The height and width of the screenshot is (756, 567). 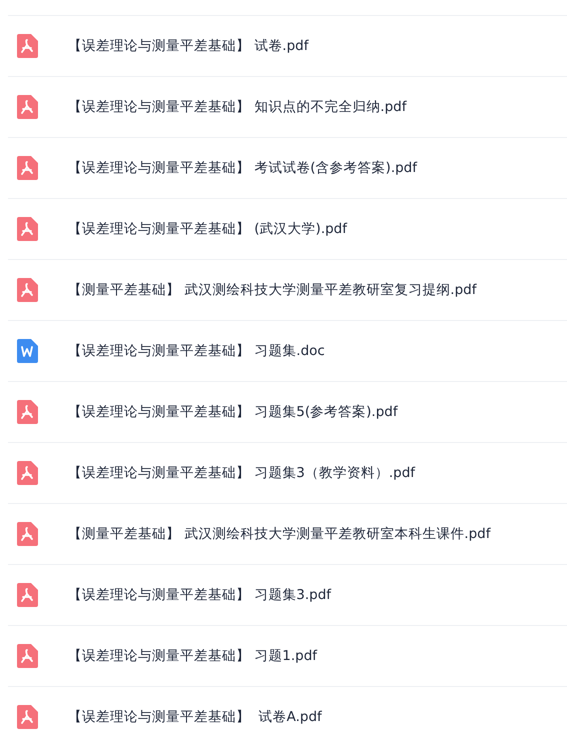 I want to click on word-file-icon, so click(x=27, y=351).